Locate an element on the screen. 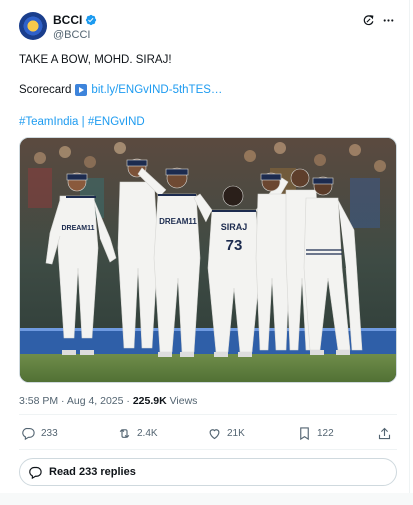  heart-icon is located at coordinates (214, 434).